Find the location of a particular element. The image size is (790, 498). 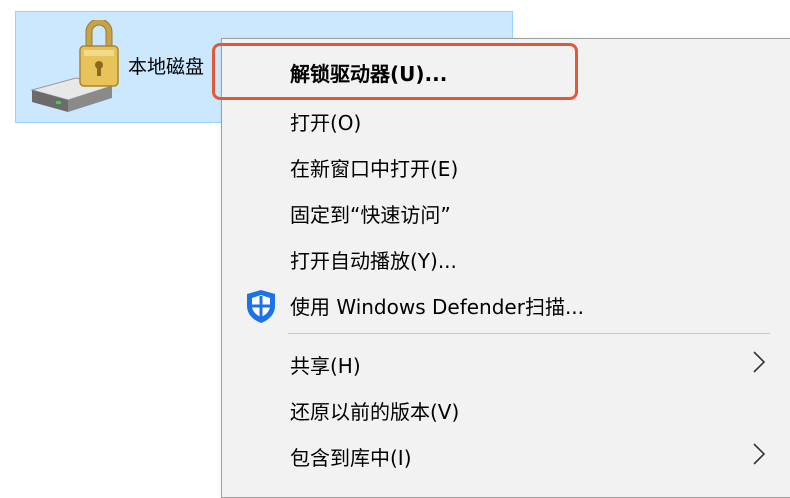

highlight-annotation is located at coordinates (395, 71).